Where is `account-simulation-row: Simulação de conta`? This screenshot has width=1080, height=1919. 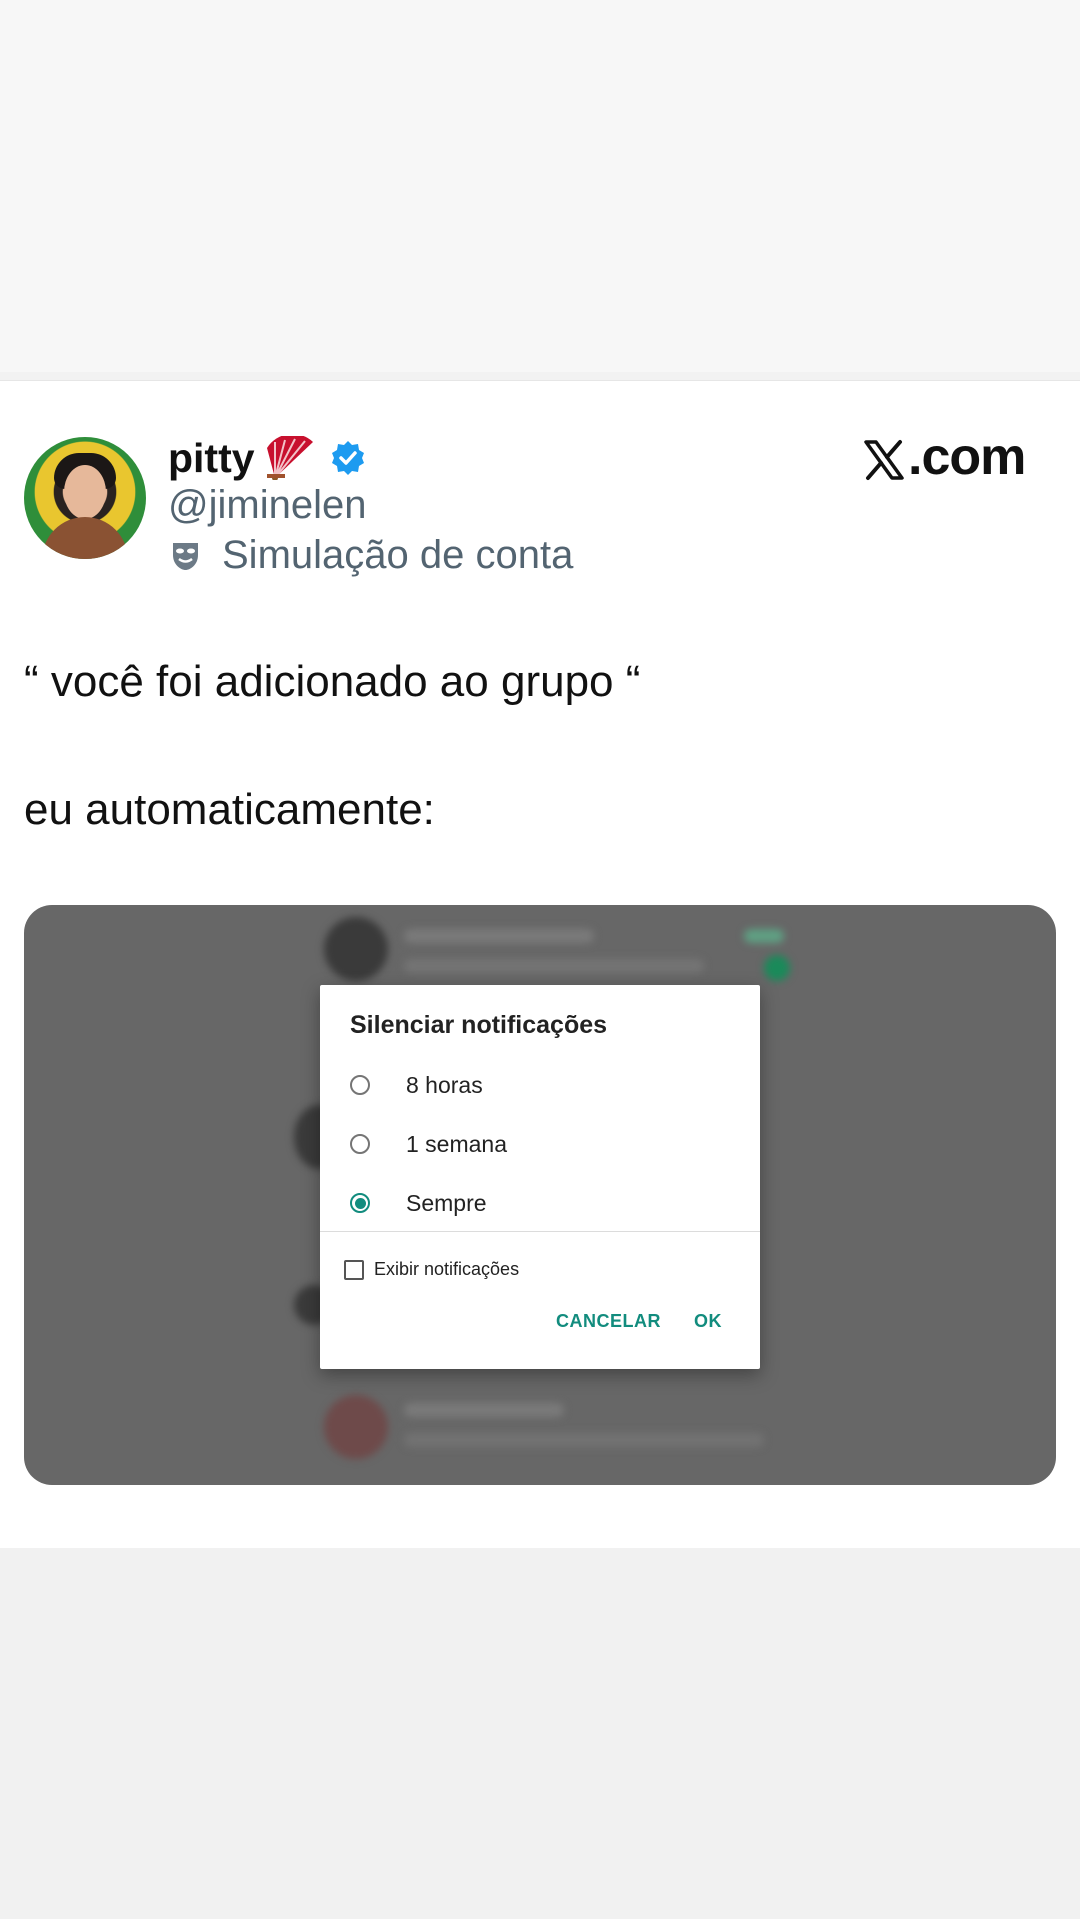
account-simulation-row: Simulação de conta is located at coordinates (371, 555).